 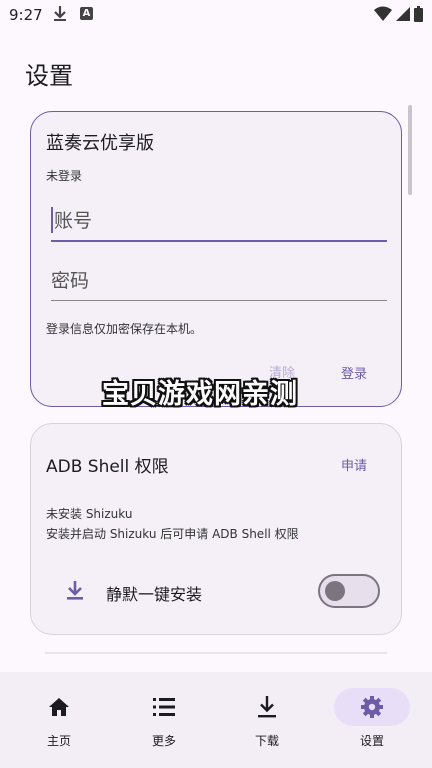 I want to click on status-bar: 9:27 A, so click(x=216, y=15).